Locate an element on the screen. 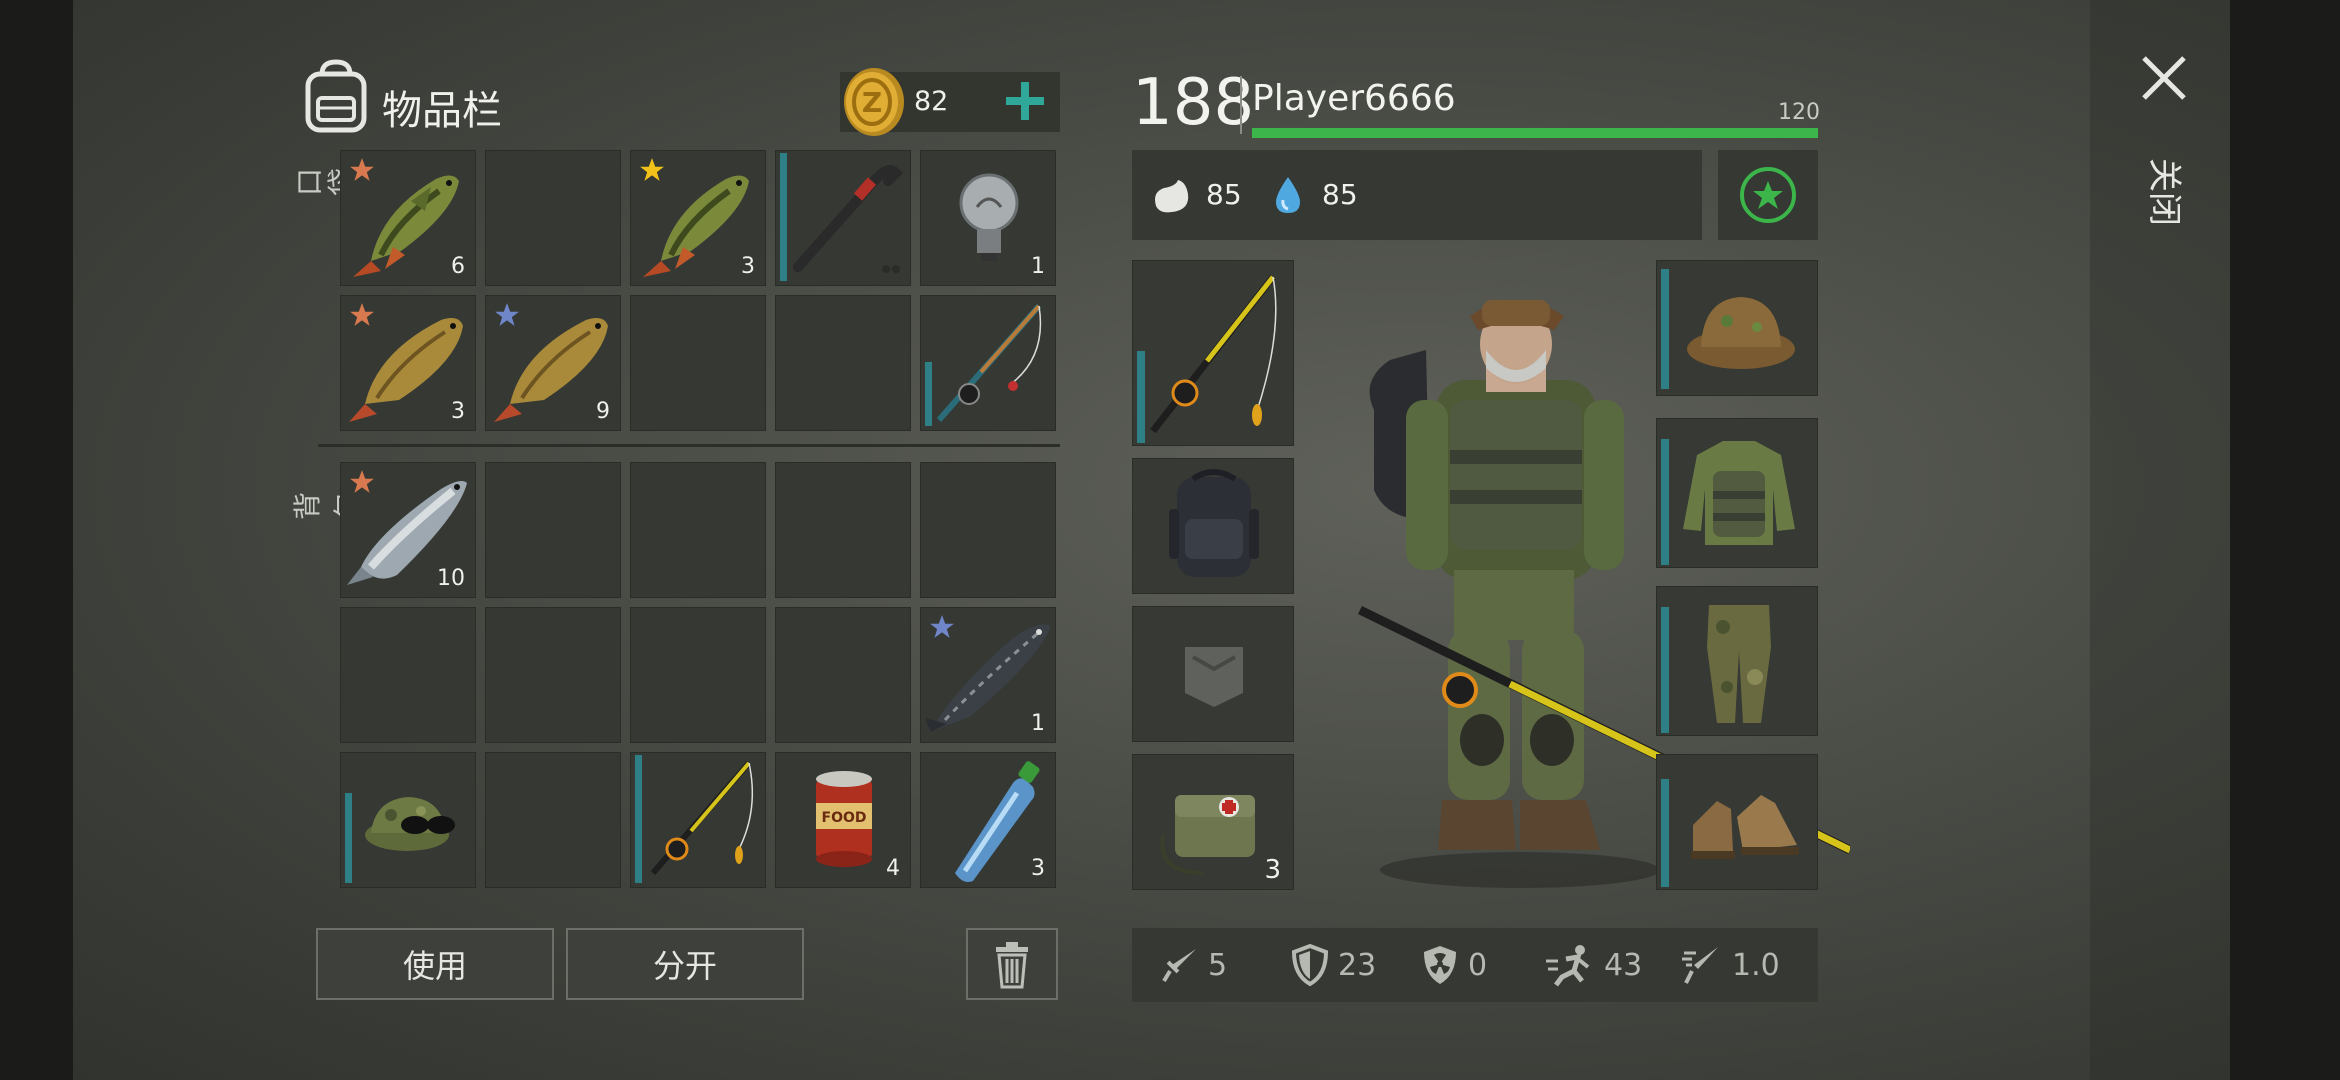 This screenshot has width=2340, height=1080. head-slot is located at coordinates (1737, 328).